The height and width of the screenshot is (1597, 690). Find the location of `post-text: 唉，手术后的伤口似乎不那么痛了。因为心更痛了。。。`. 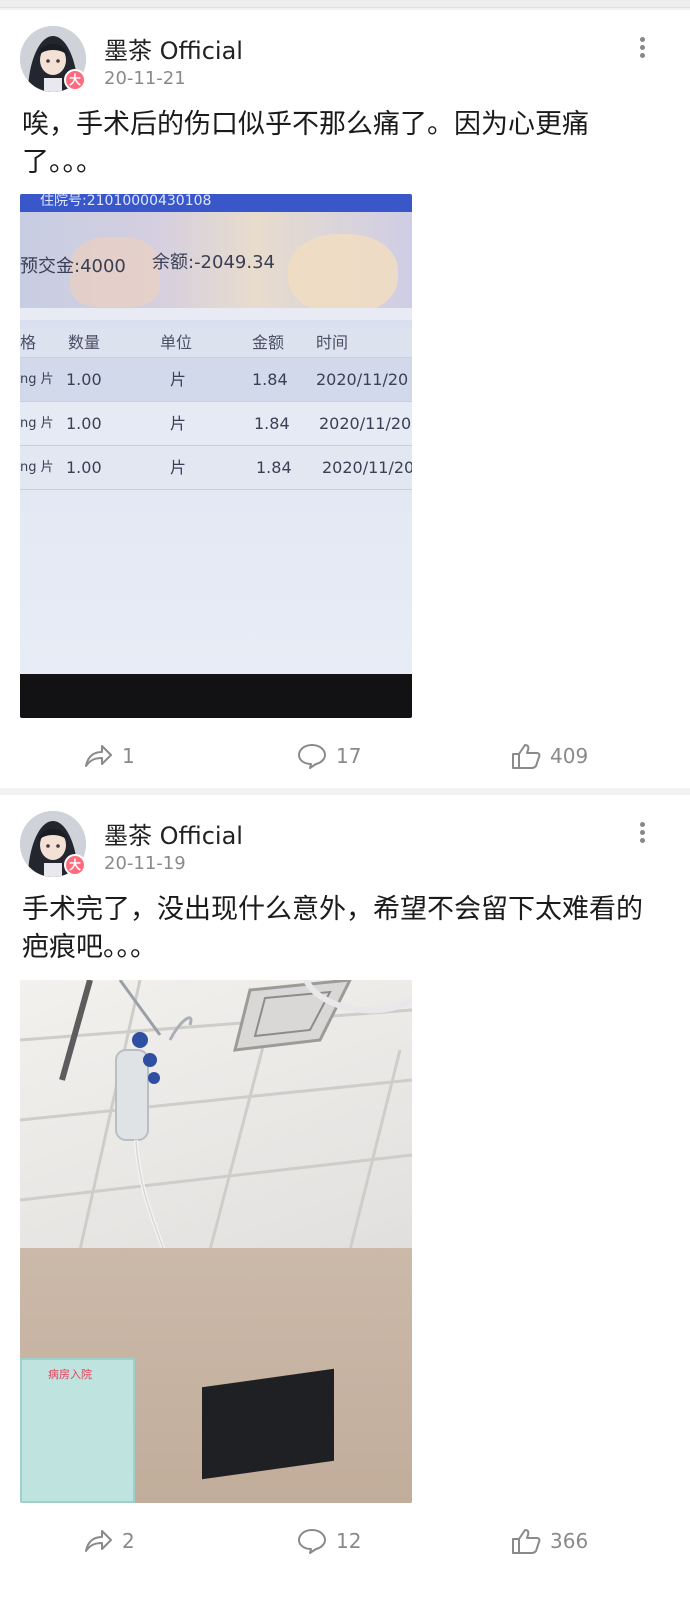

post-text: 唉，手术后的伤口似乎不那么痛了。因为心更痛了。。。 is located at coordinates (305, 143).